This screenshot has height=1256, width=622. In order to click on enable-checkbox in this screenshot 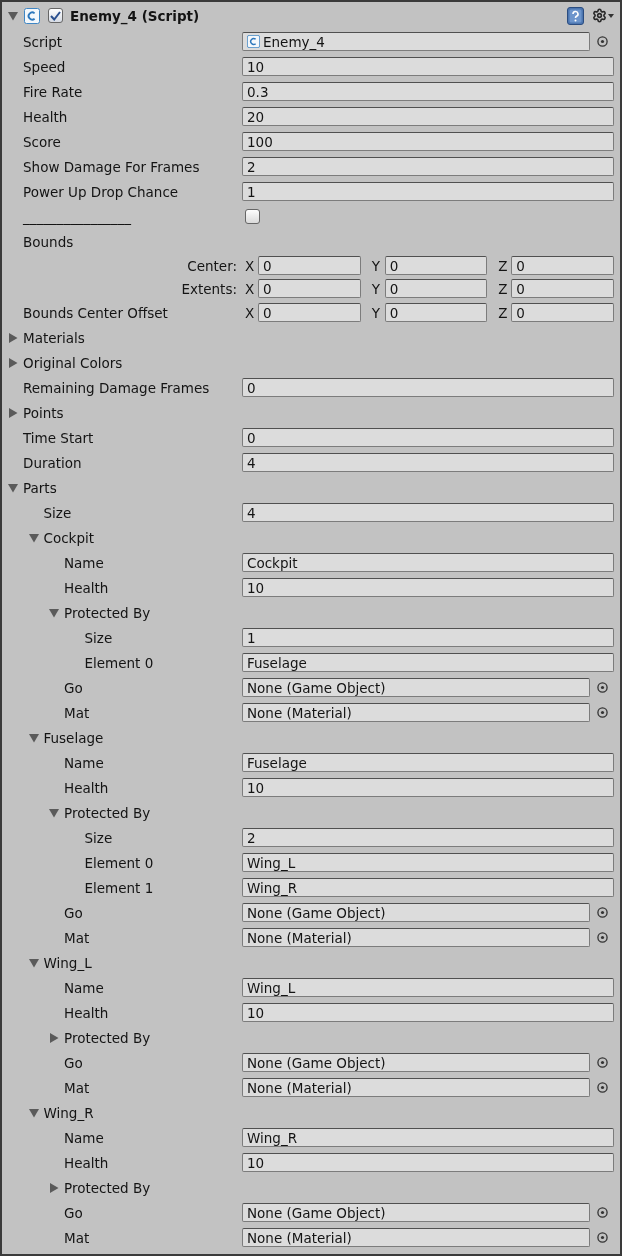, I will do `click(55, 15)`.